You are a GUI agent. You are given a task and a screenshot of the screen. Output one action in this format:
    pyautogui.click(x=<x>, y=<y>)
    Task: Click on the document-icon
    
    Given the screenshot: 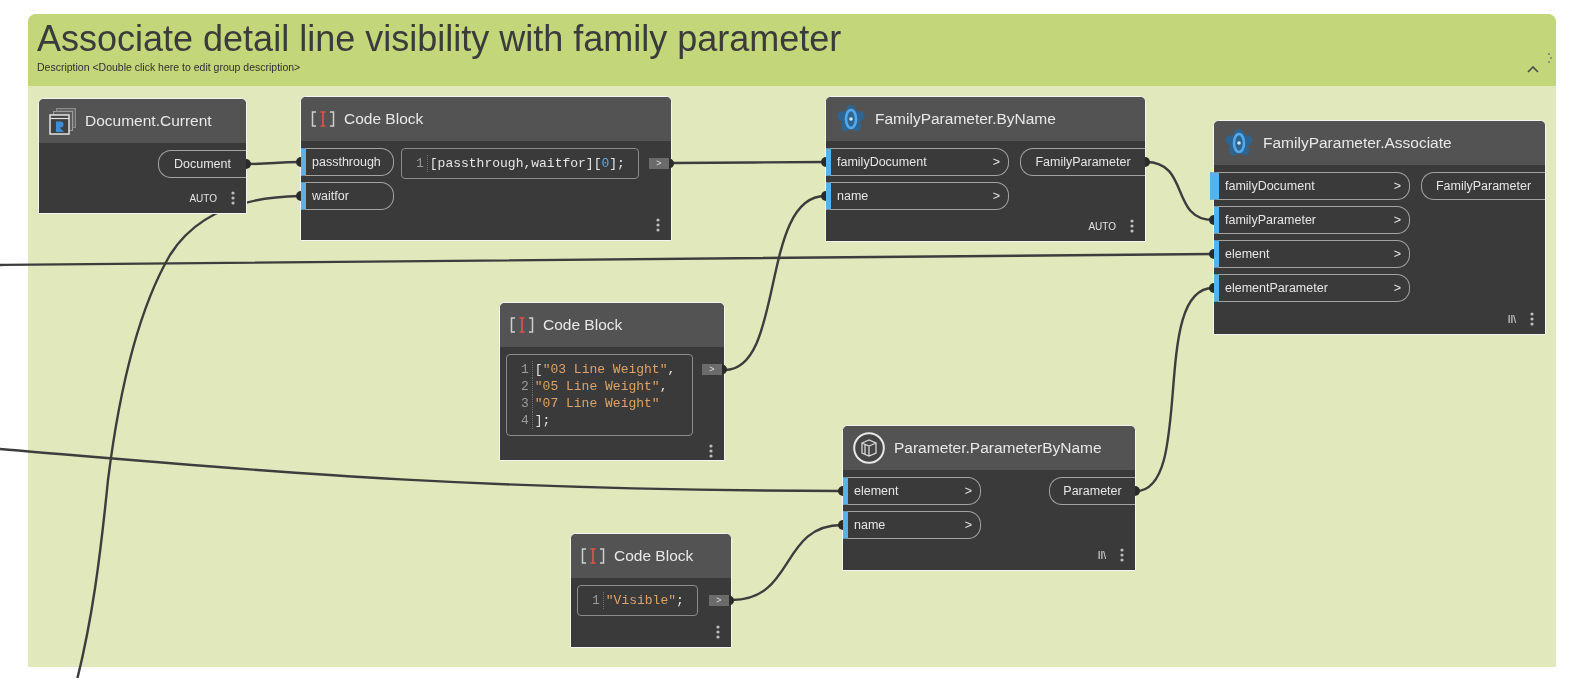 What is the action you would take?
    pyautogui.click(x=62, y=121)
    